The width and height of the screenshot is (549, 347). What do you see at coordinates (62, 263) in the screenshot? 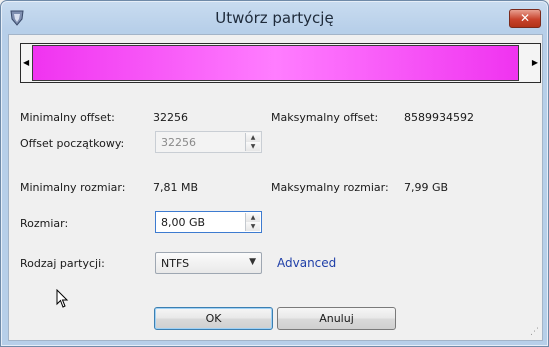
I see `partition-type-label: Rodzaj partycji:` at bounding box center [62, 263].